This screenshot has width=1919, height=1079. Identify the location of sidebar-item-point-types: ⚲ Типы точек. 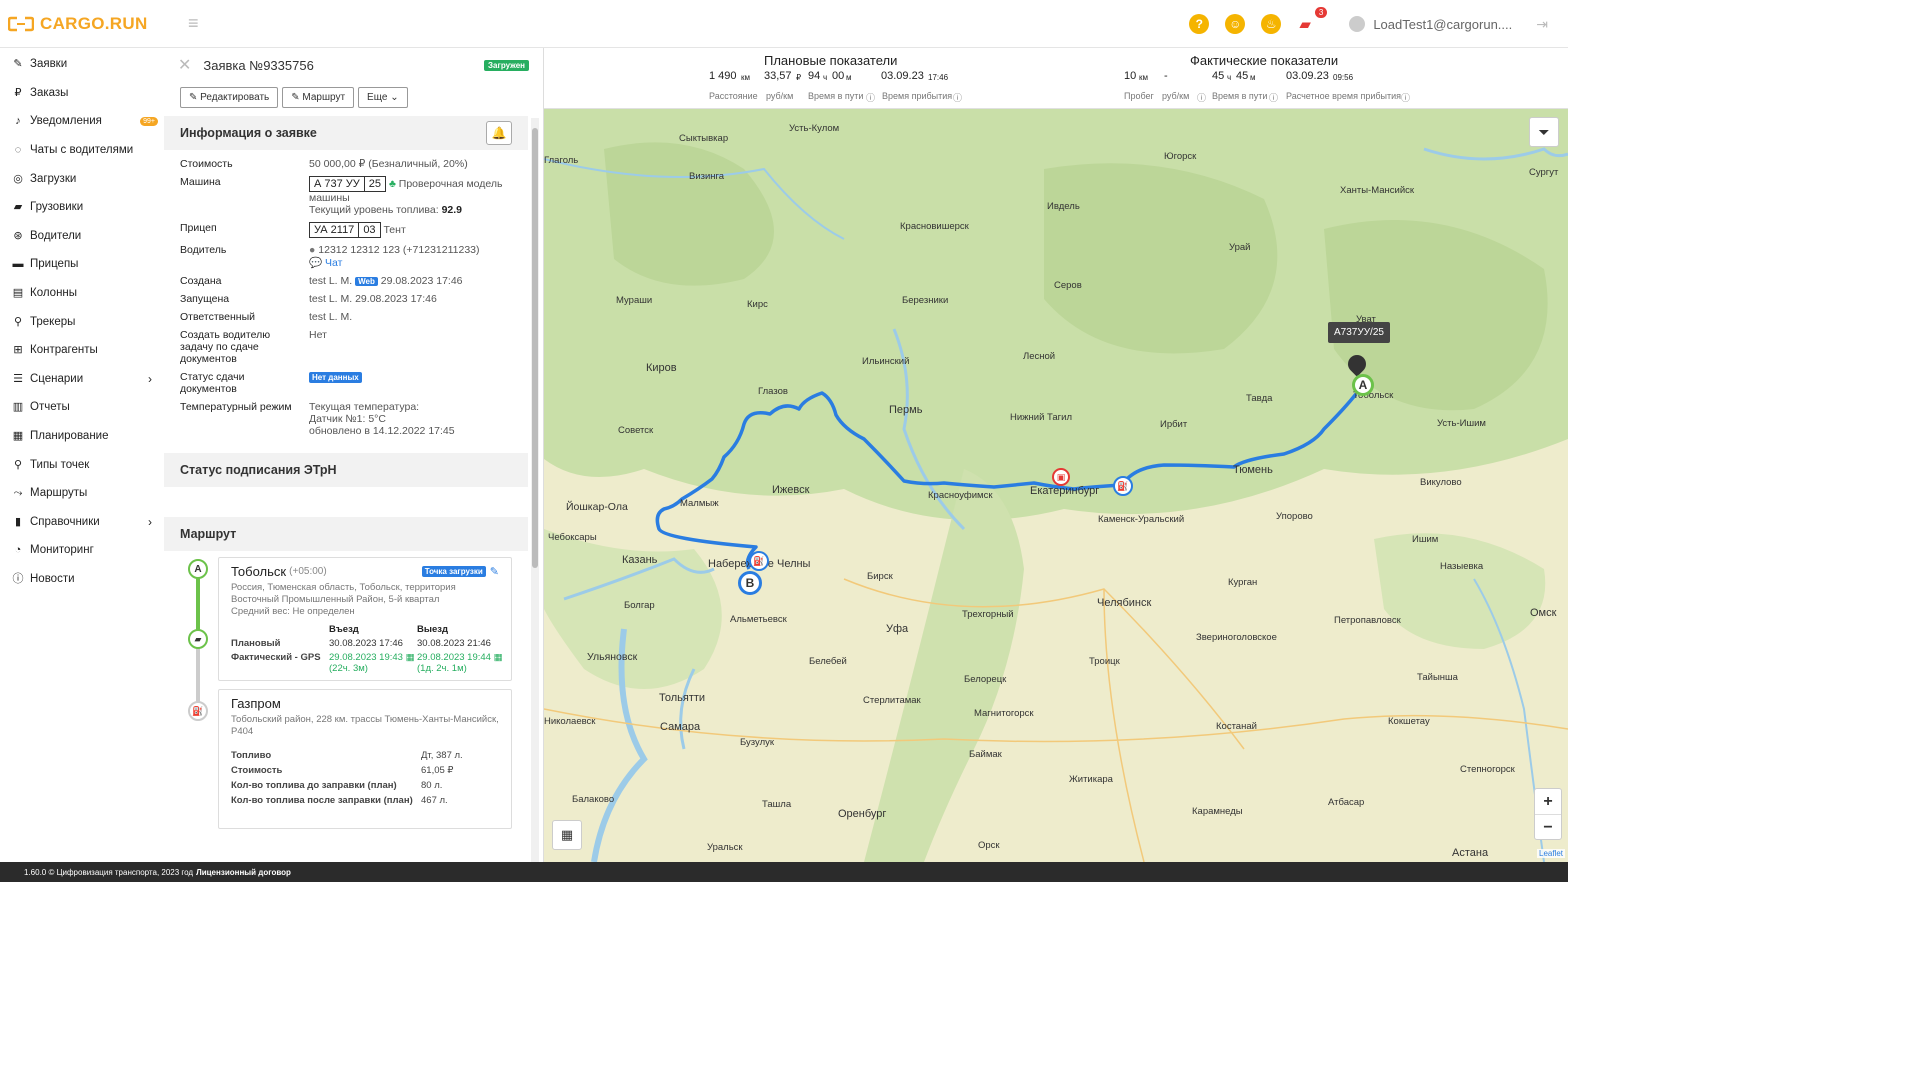
(82, 464).